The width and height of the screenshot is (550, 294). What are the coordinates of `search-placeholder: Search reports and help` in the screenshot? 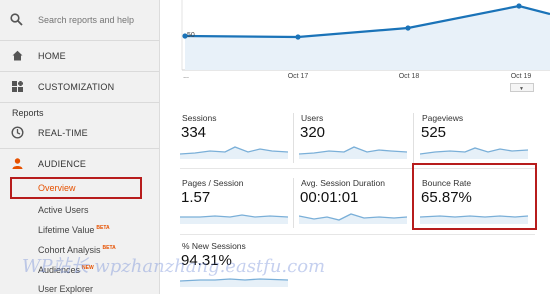 It's located at (86, 20).